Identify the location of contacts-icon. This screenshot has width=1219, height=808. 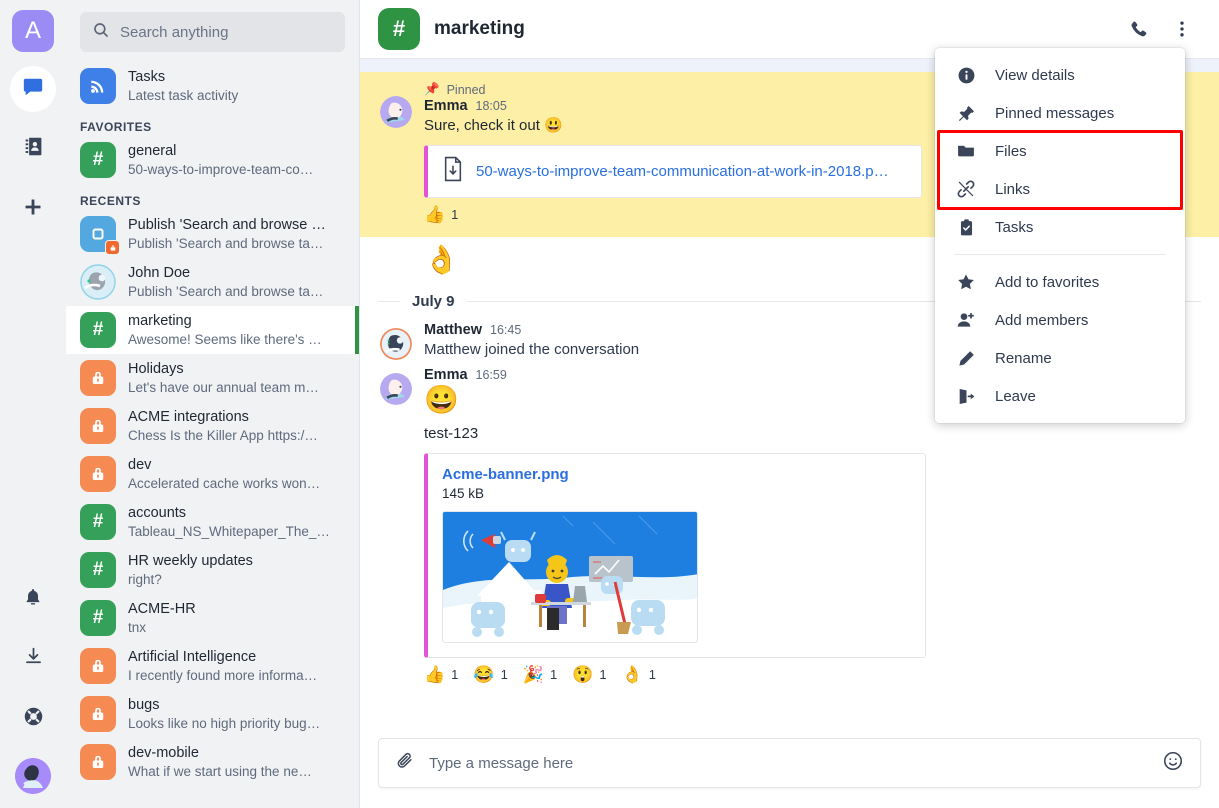
(33, 149).